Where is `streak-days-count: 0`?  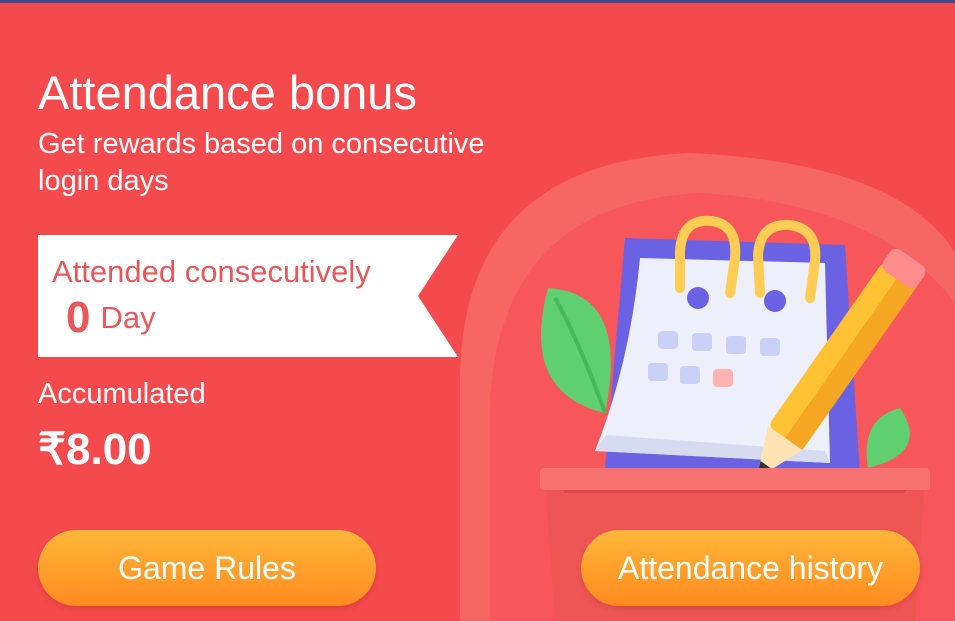
streak-days-count: 0 is located at coordinates (78, 317).